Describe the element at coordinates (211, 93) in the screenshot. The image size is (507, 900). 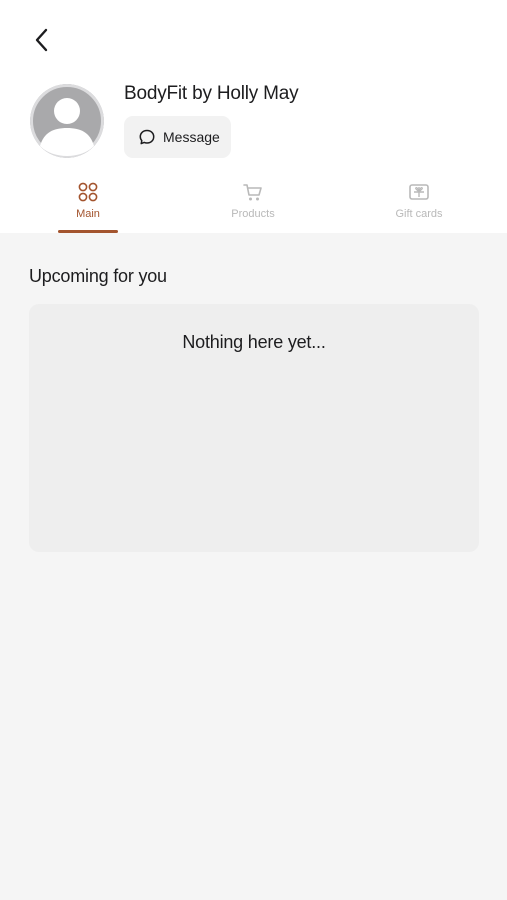
I see `profile-name: BodyFit by Holly May` at that location.